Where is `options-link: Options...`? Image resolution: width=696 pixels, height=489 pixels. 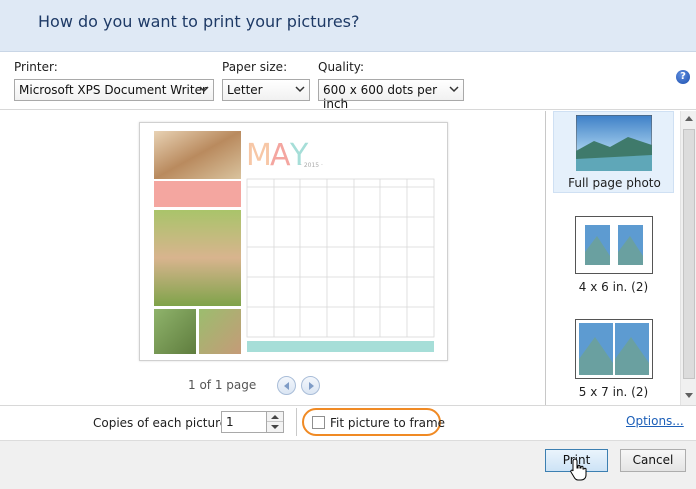 options-link: Options... is located at coordinates (655, 421).